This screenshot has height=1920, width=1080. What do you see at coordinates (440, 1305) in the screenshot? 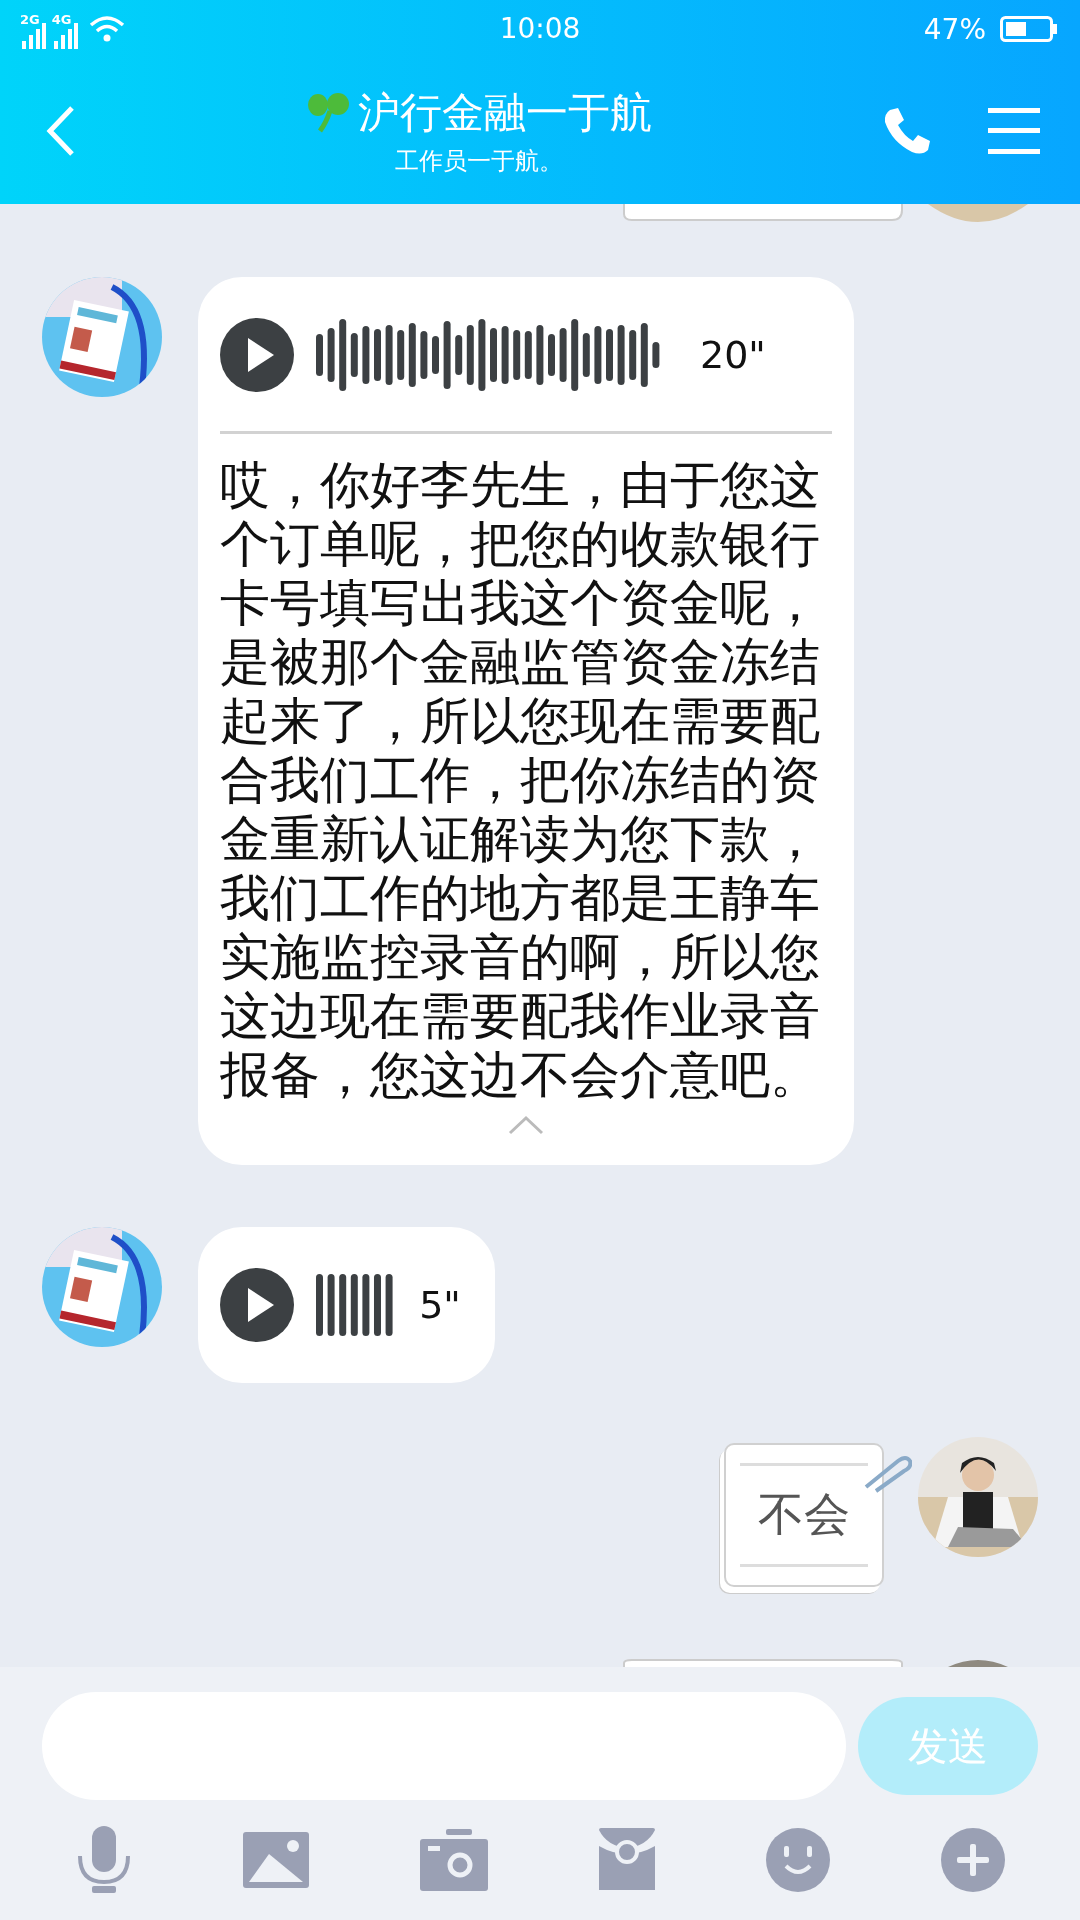
I see `voice-duration: 5"` at bounding box center [440, 1305].